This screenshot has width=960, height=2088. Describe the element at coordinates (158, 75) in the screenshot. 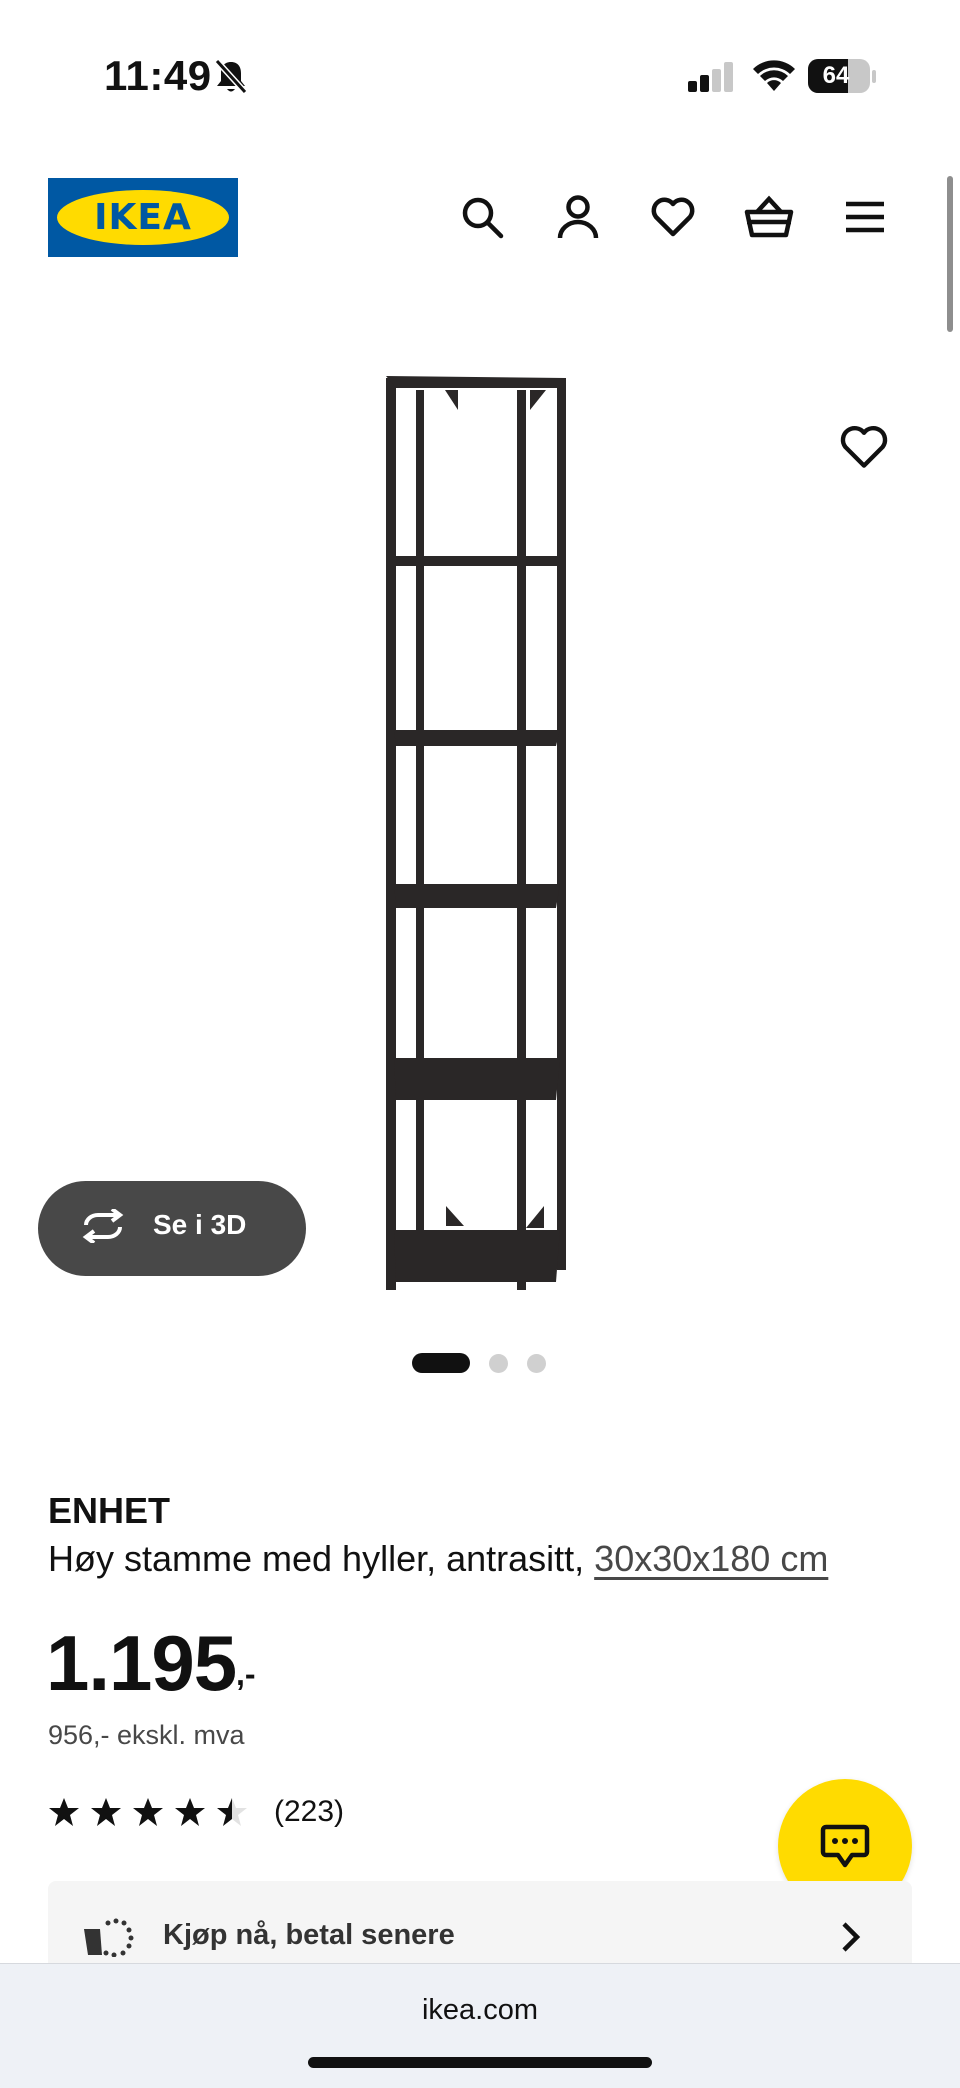

I see `status-time: 11:49` at that location.